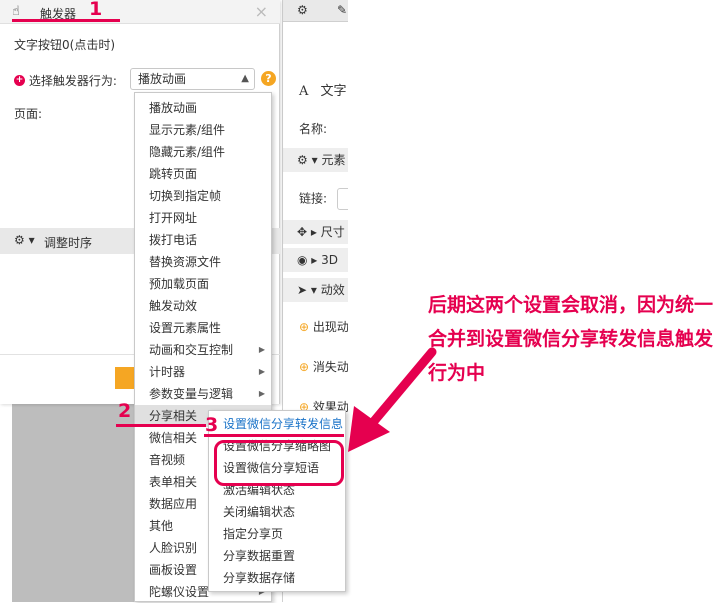  I want to click on panel-tab-bar: ⚙ ✎, so click(315, 11).